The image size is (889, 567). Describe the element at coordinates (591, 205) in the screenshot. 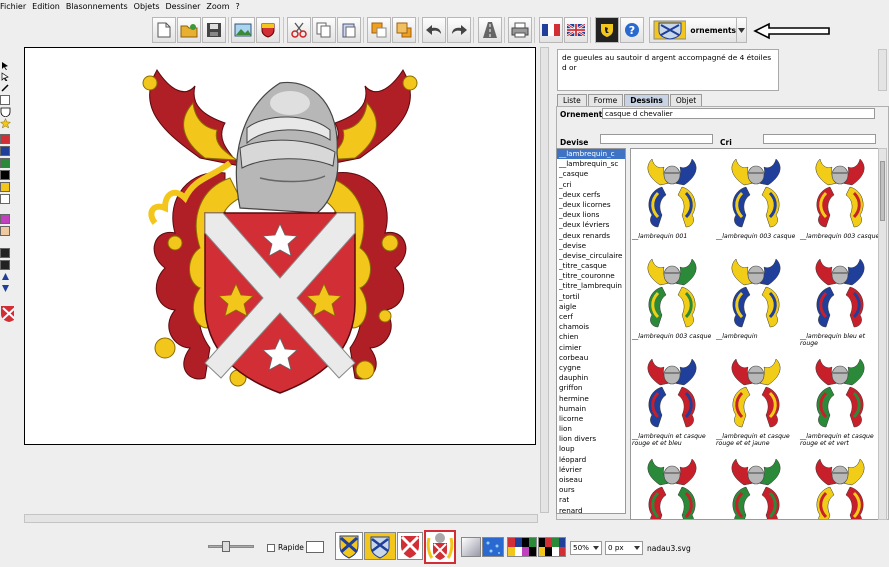

I see `list-item: _deux licornes` at that location.